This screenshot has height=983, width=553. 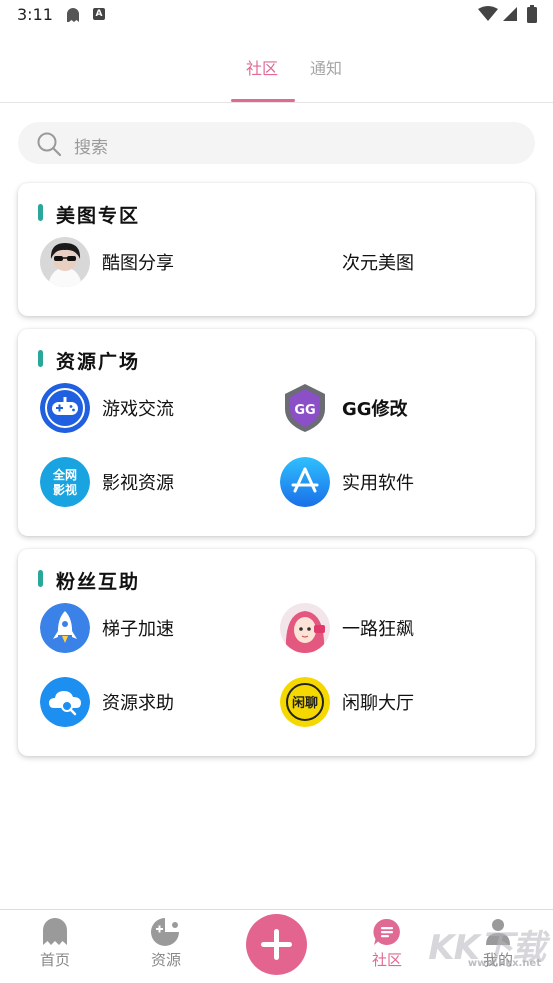 I want to click on board-label: 梯子加速, so click(x=138, y=629).